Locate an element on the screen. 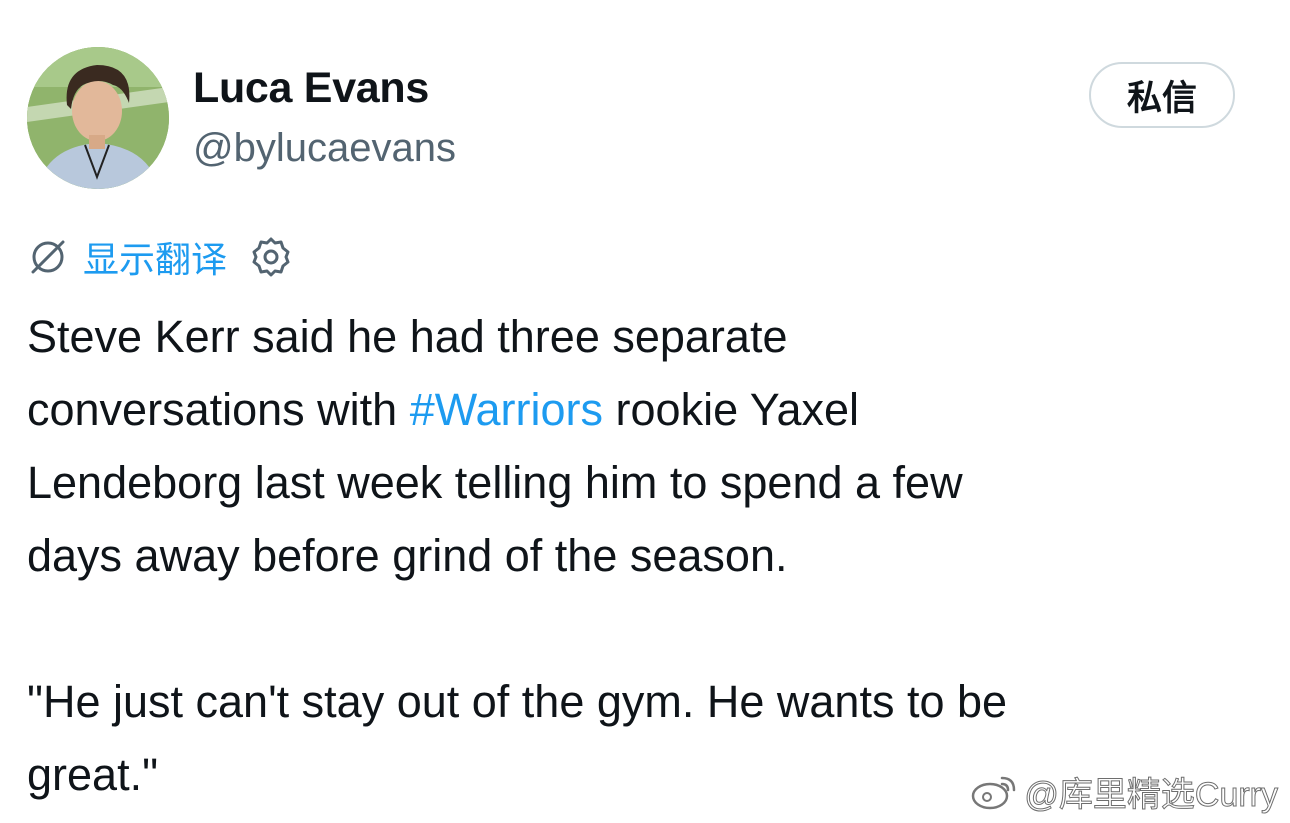  profile-photo is located at coordinates (98, 118).